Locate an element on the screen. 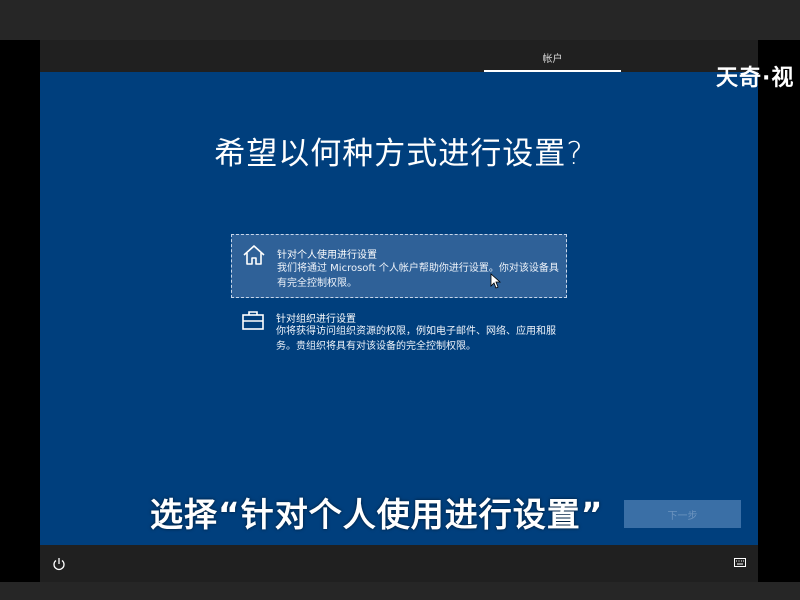  video-bottom-band is located at coordinates (400, 591).